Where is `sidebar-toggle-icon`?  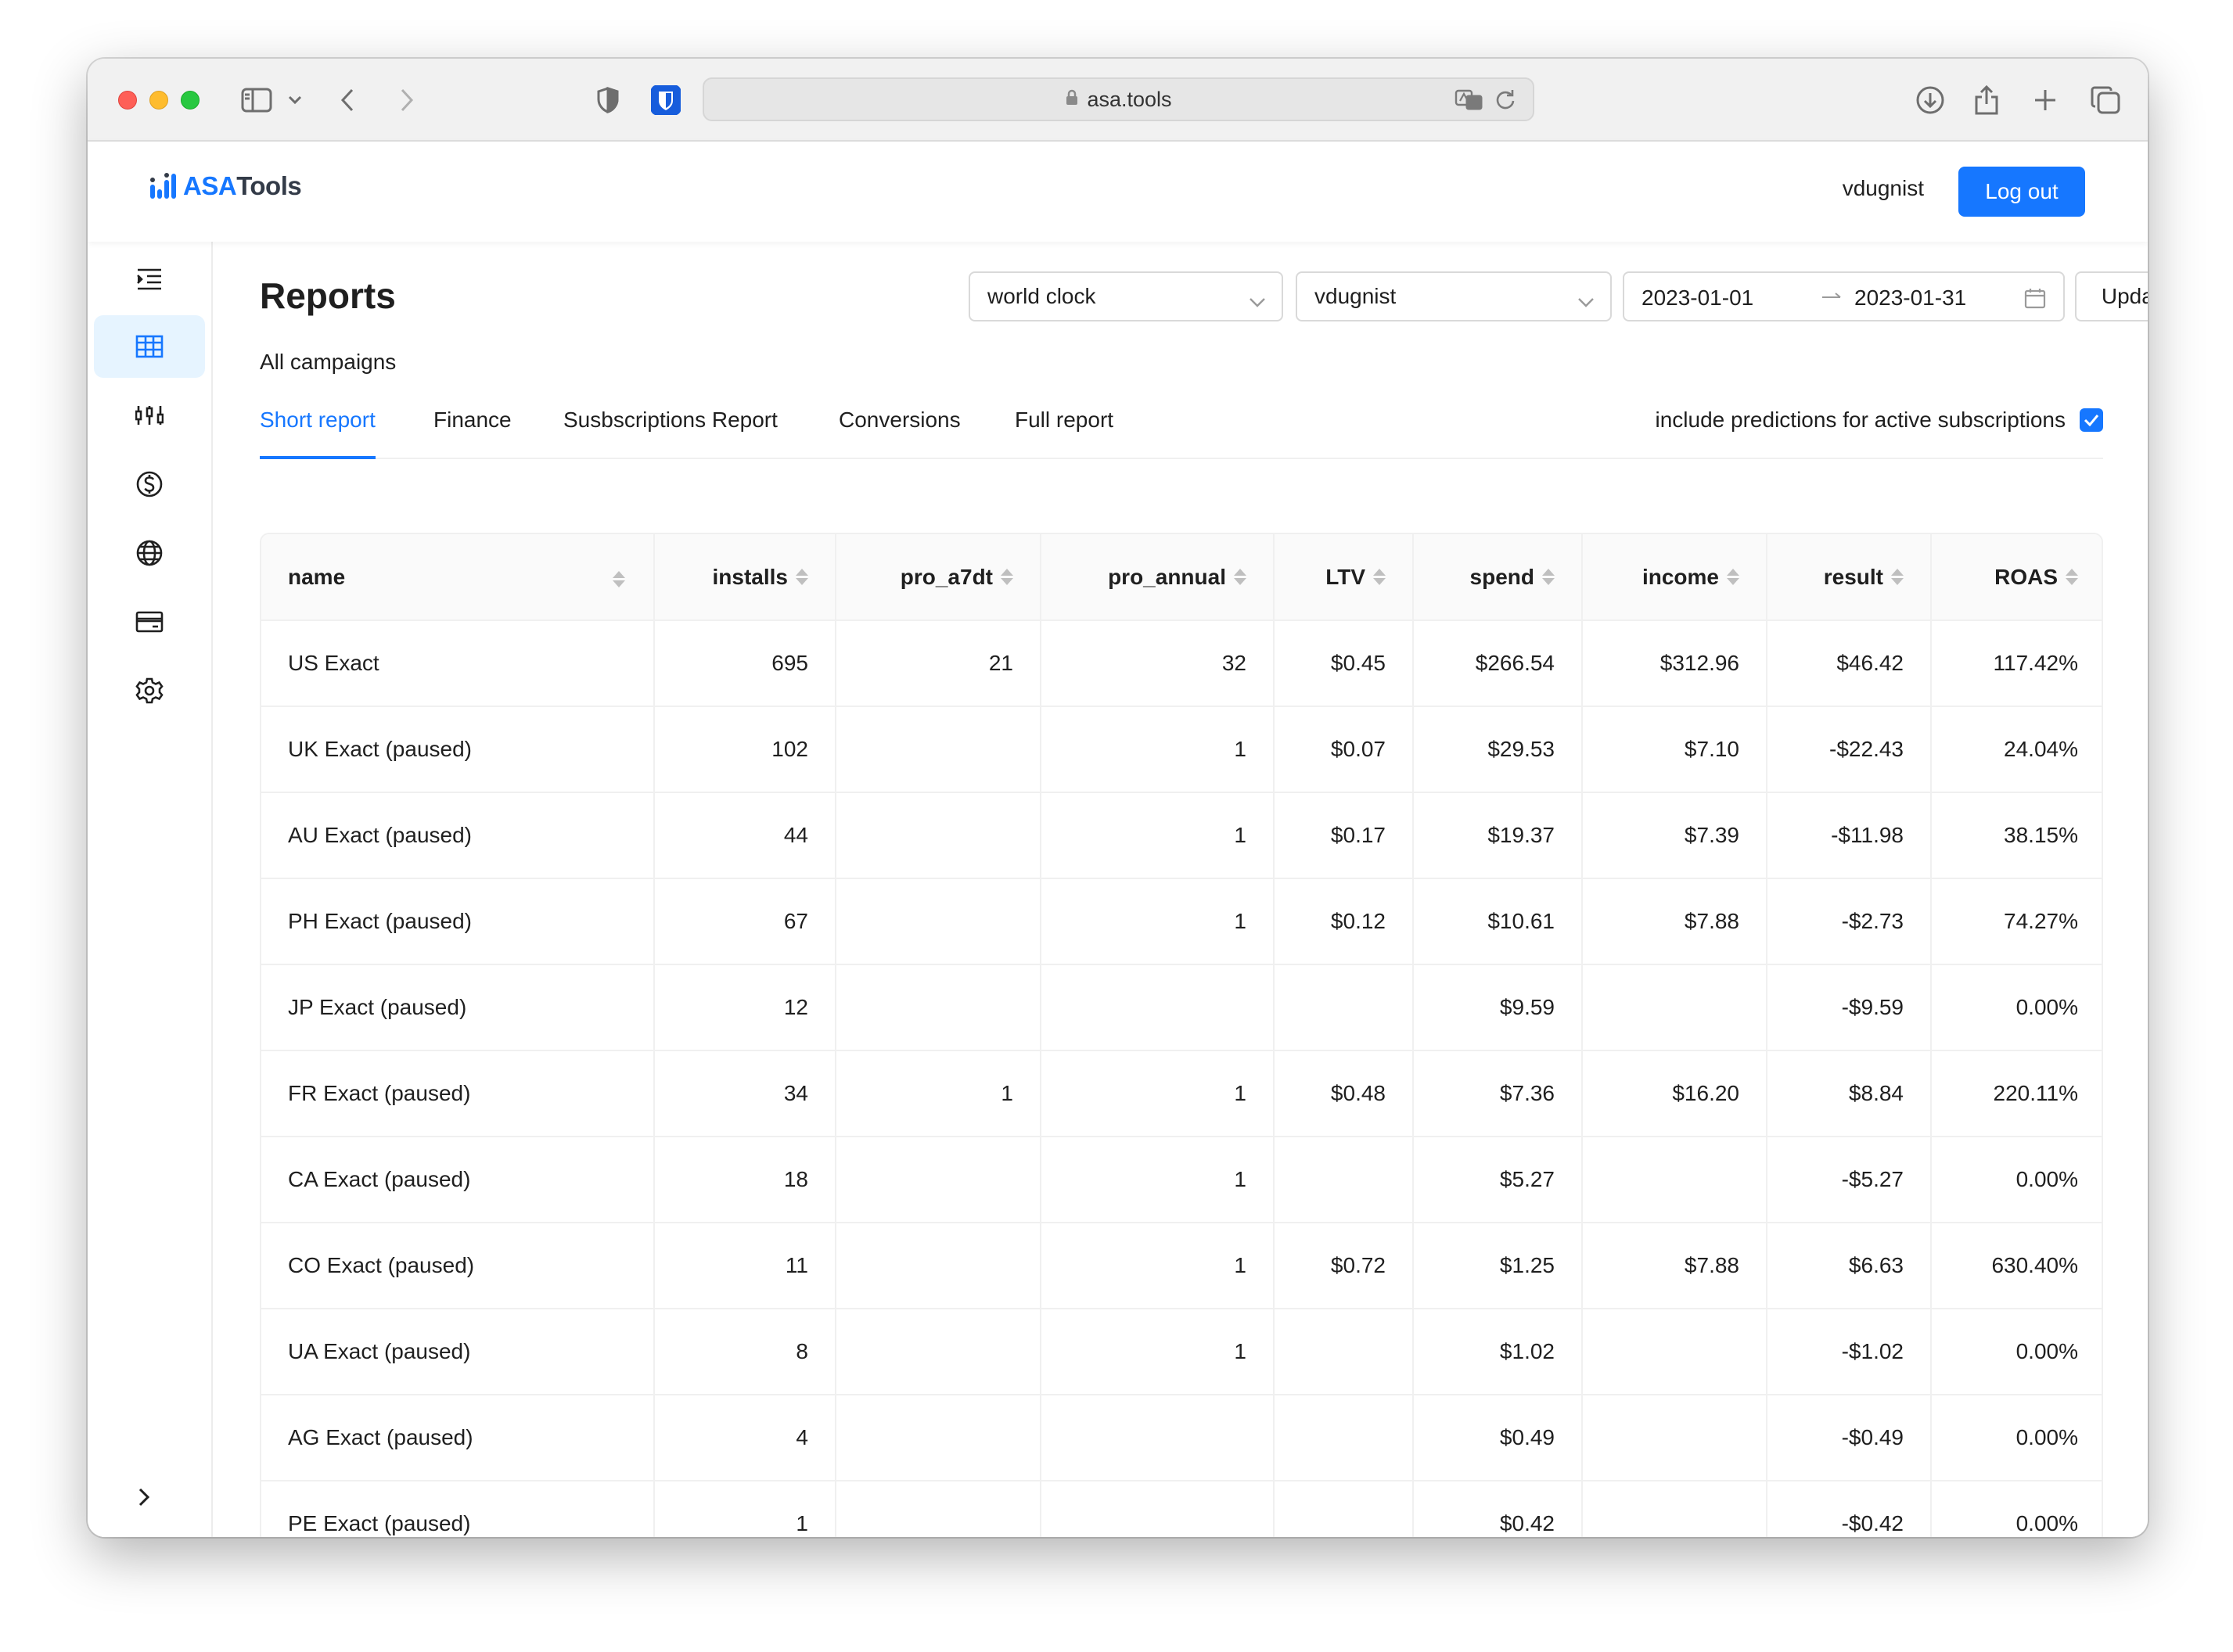
sidebar-toggle-icon is located at coordinates (256, 100).